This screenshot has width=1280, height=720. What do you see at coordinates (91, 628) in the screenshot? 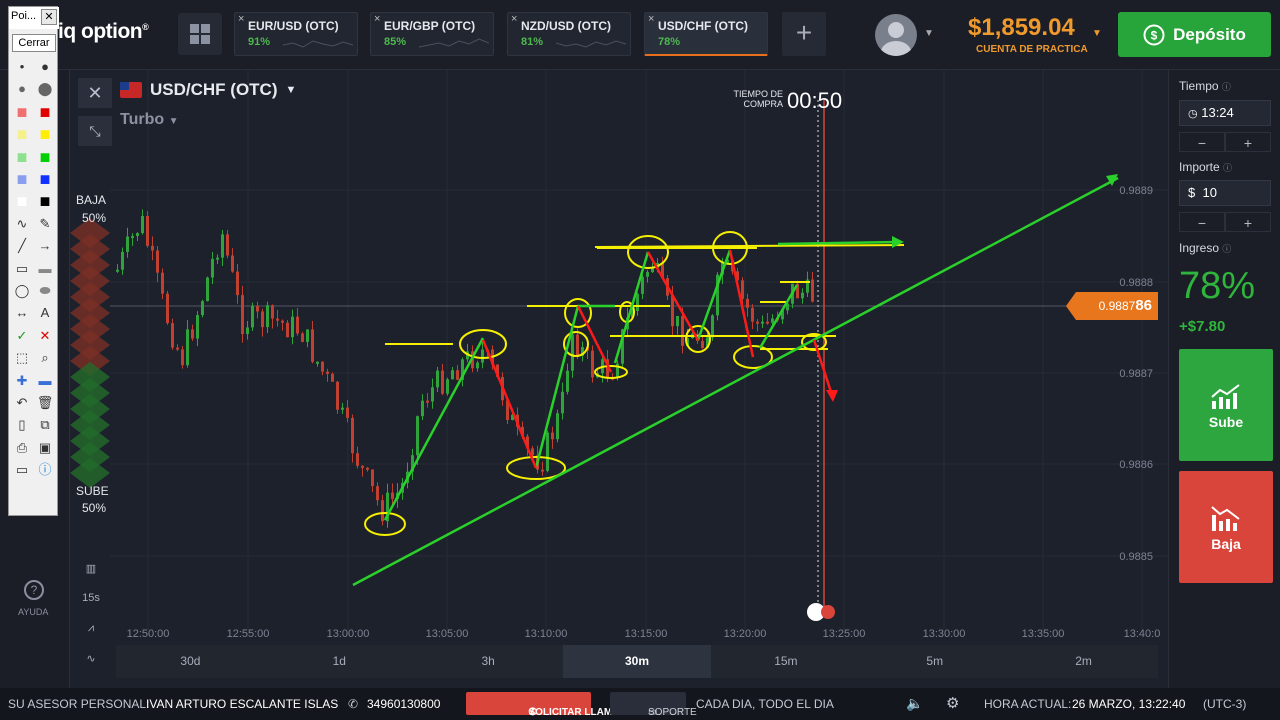
I see `indicators-icon: ⩘` at bounding box center [91, 628].